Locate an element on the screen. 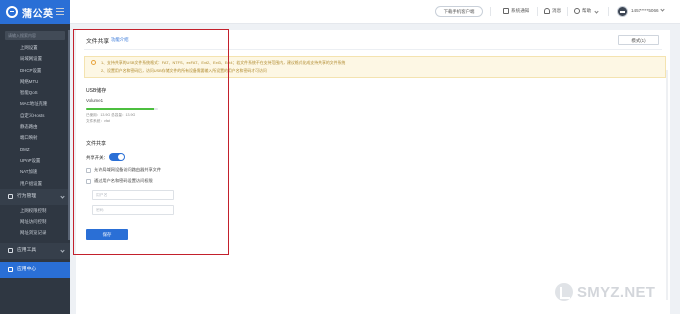  sidebar-item-access-control: 上网权限控制 is located at coordinates (35, 210).